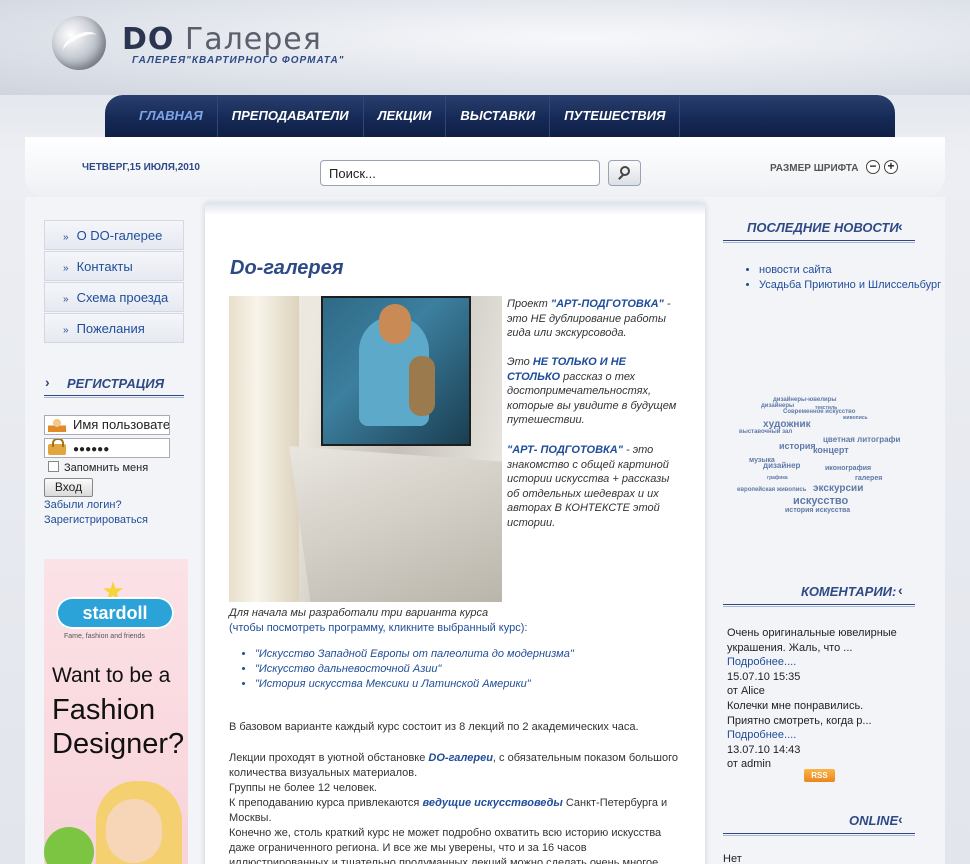 The image size is (970, 864). I want to click on chevron-left-icon: ‹, so click(900, 590).